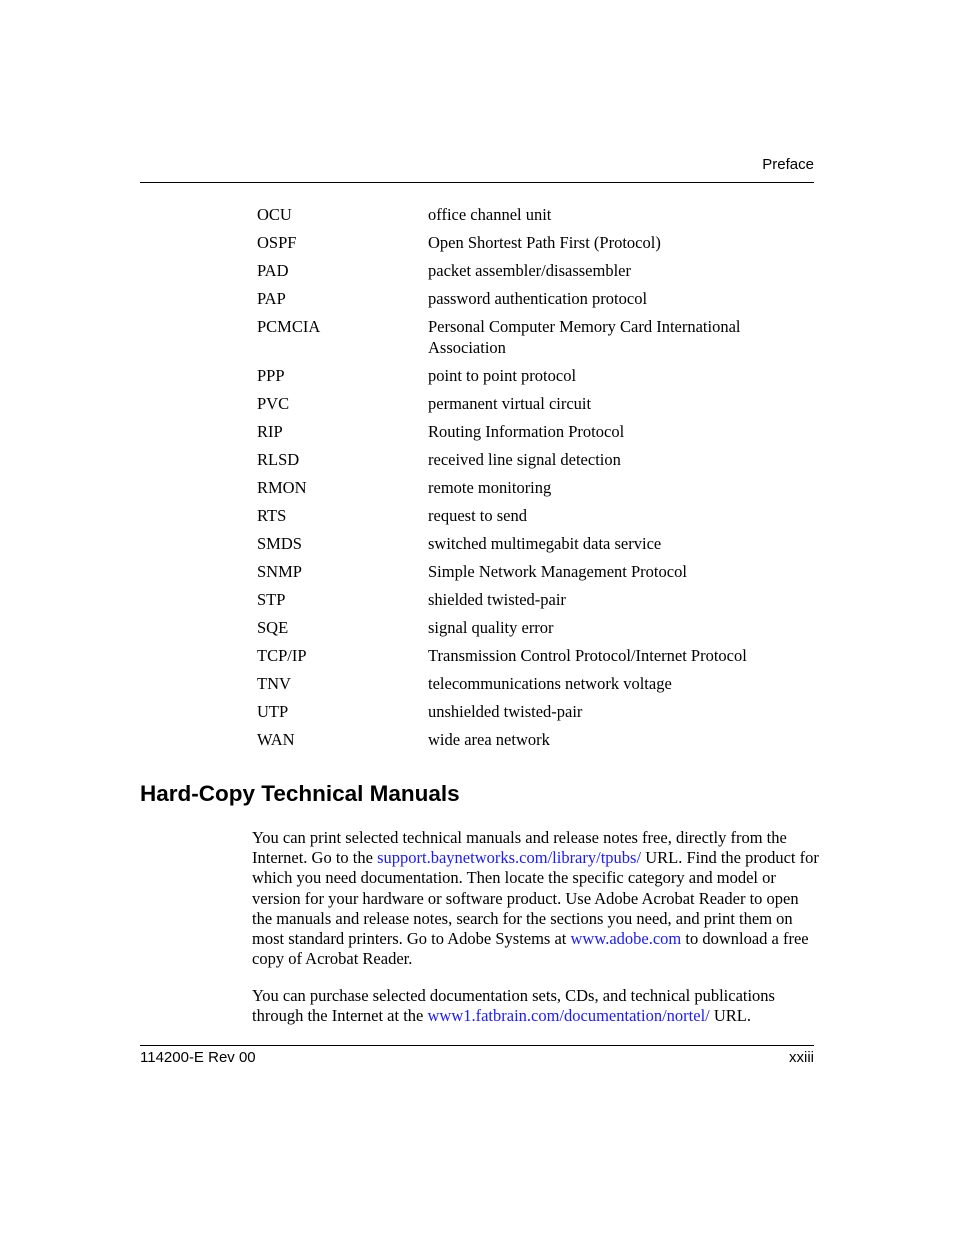 Image resolution: width=954 pixels, height=1235 pixels. What do you see at coordinates (497, 599) in the screenshot?
I see `glossary-definition: shielded twisted-pair` at bounding box center [497, 599].